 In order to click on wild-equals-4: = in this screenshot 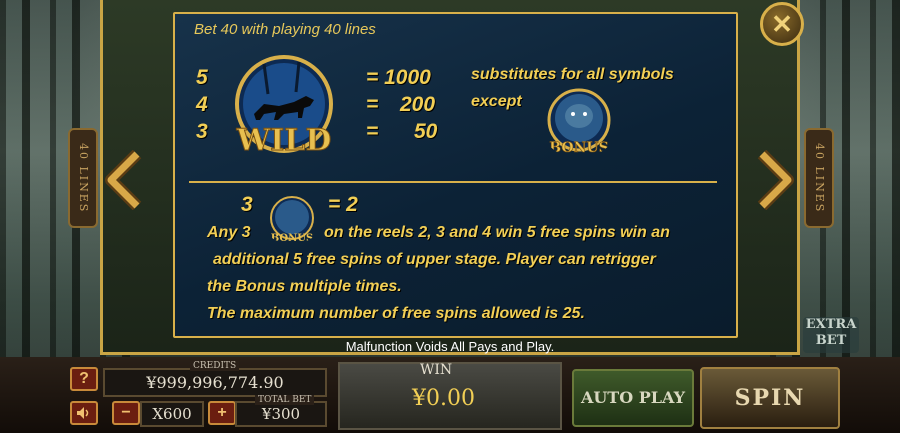, I will do `click(372, 104)`.